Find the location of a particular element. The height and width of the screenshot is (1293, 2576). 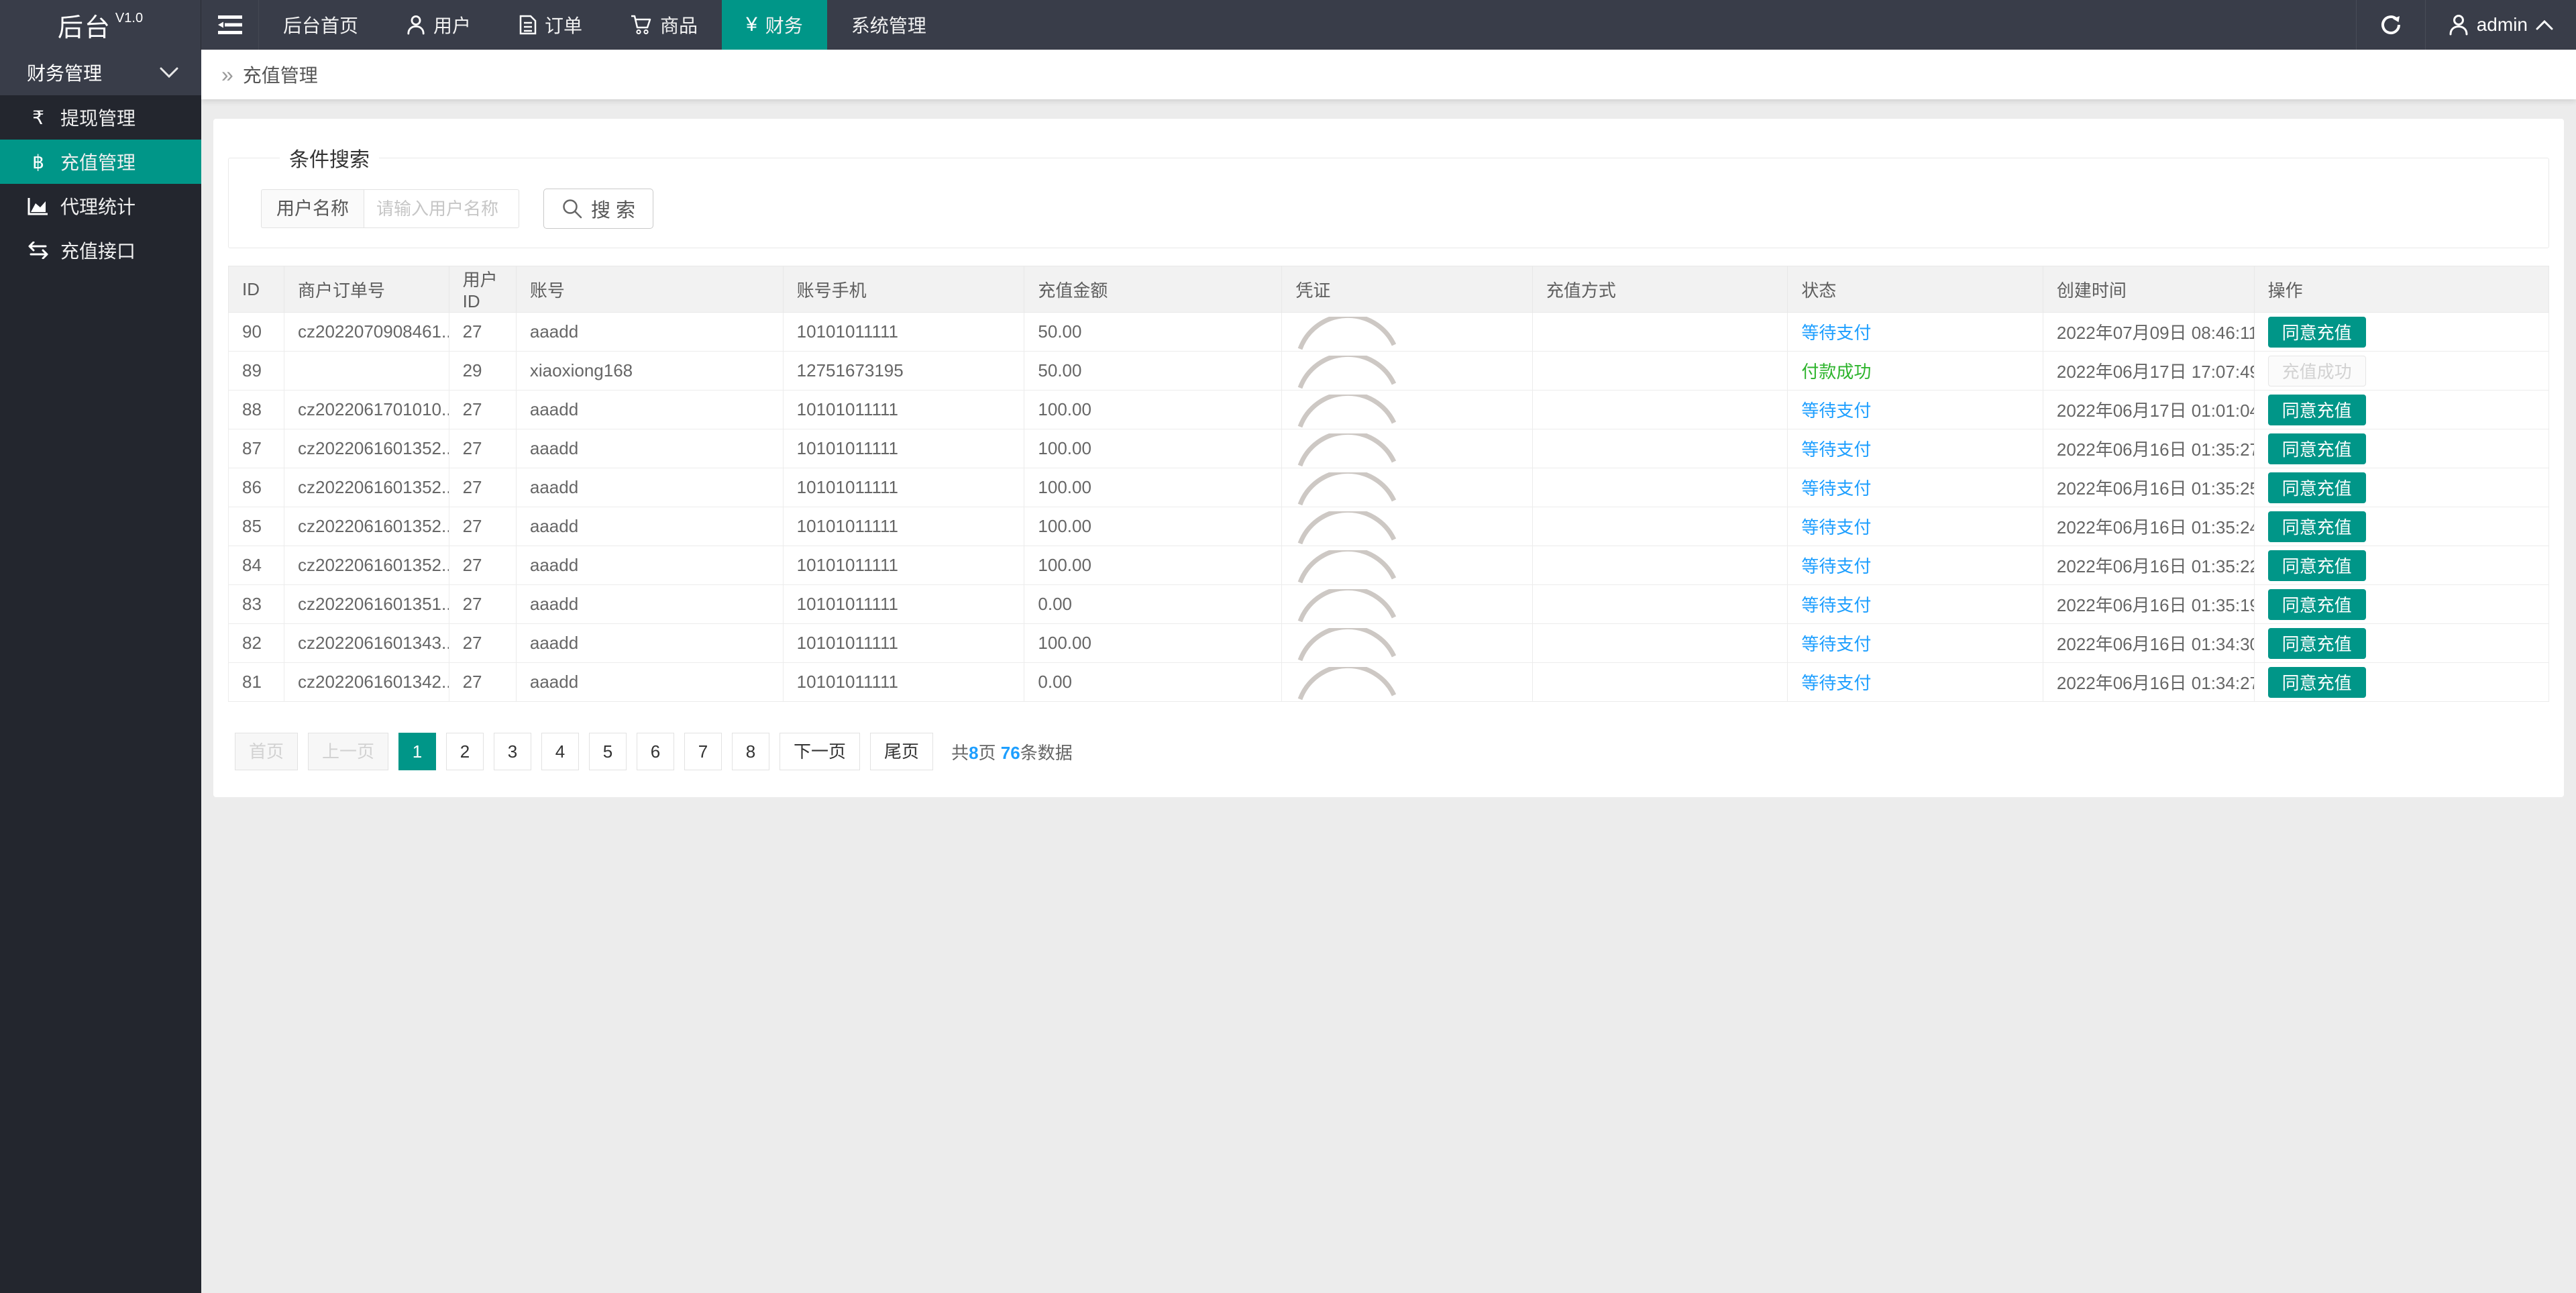

page-number-3: 3 is located at coordinates (513, 751).